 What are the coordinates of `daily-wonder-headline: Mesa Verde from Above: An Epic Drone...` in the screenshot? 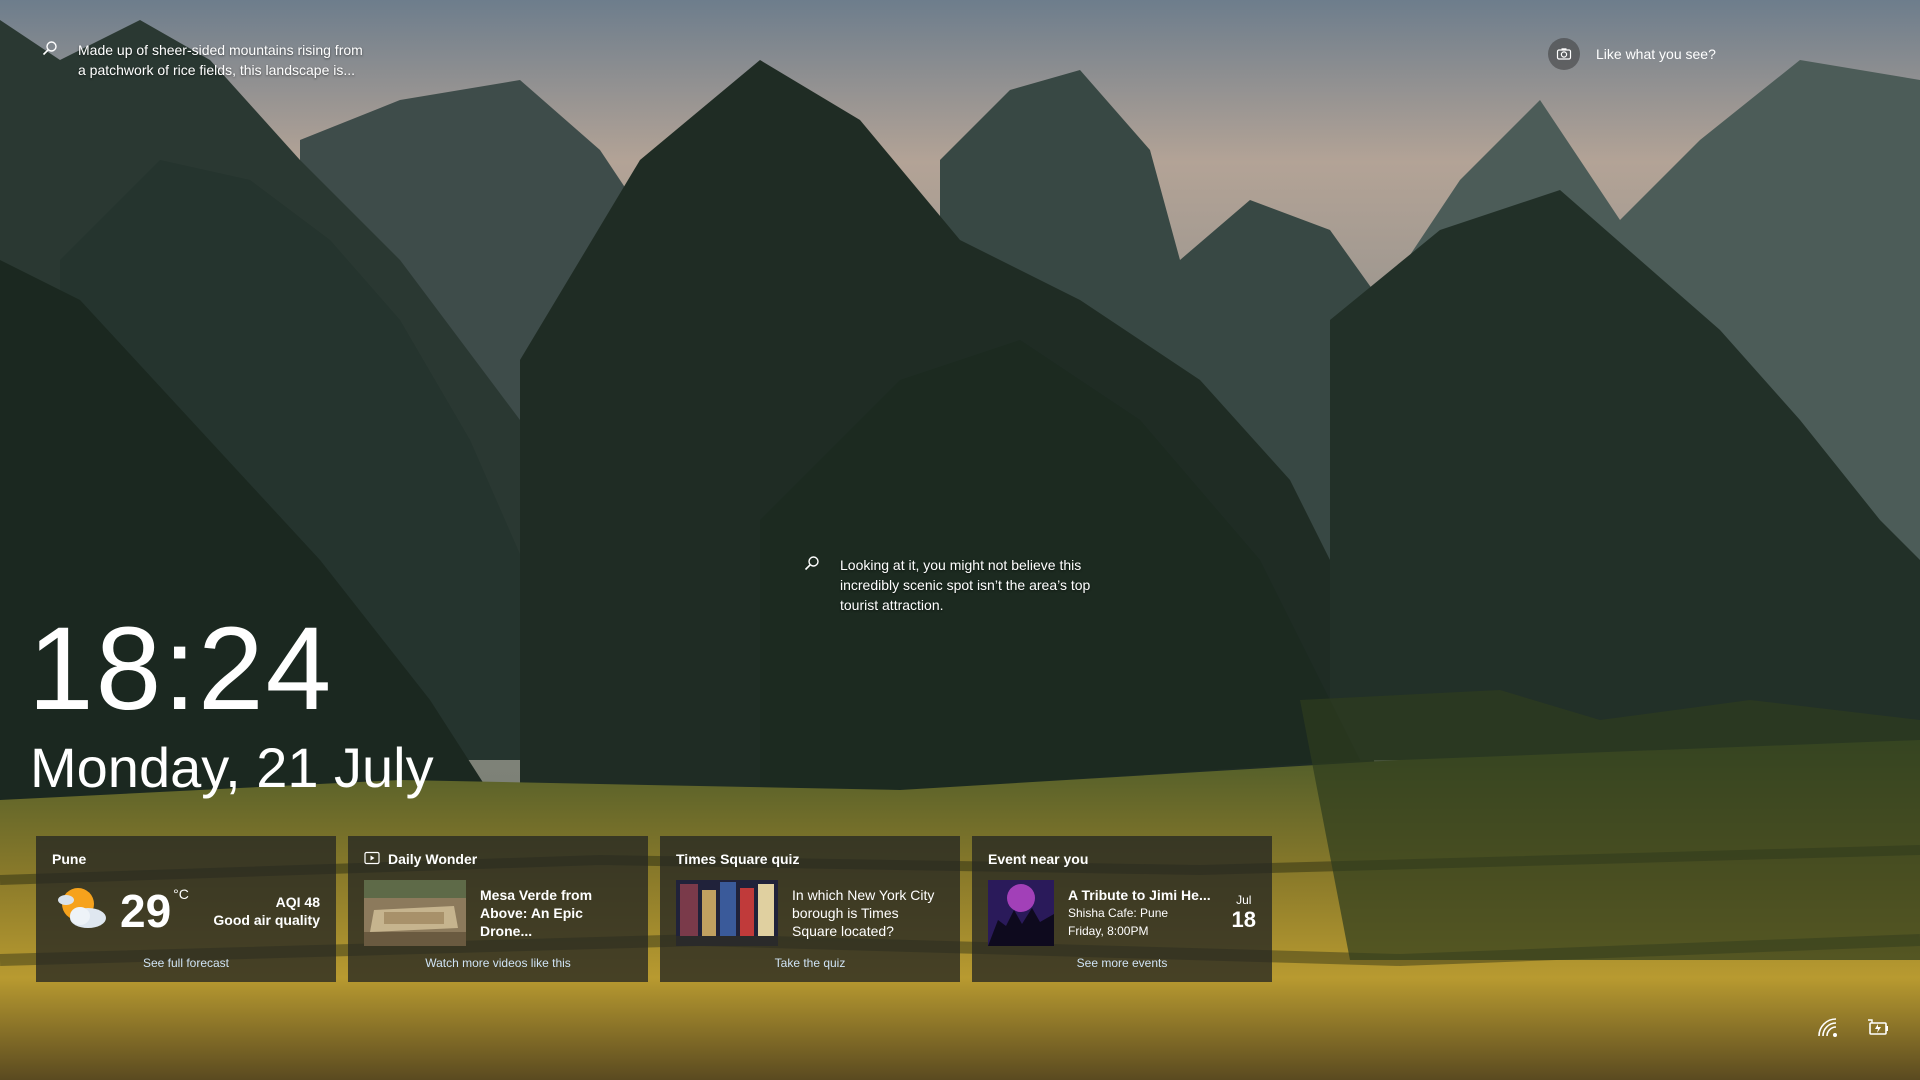 It's located at (536, 913).